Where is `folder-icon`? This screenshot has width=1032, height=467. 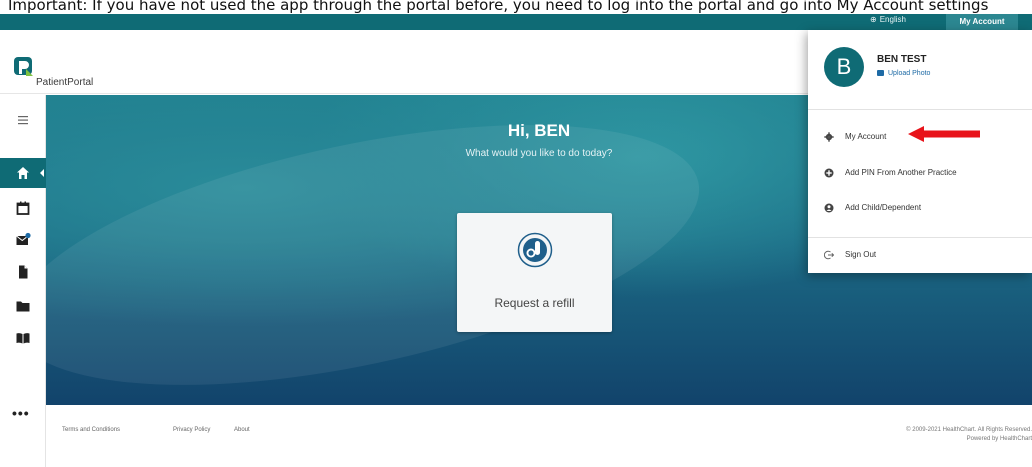 folder-icon is located at coordinates (23, 306).